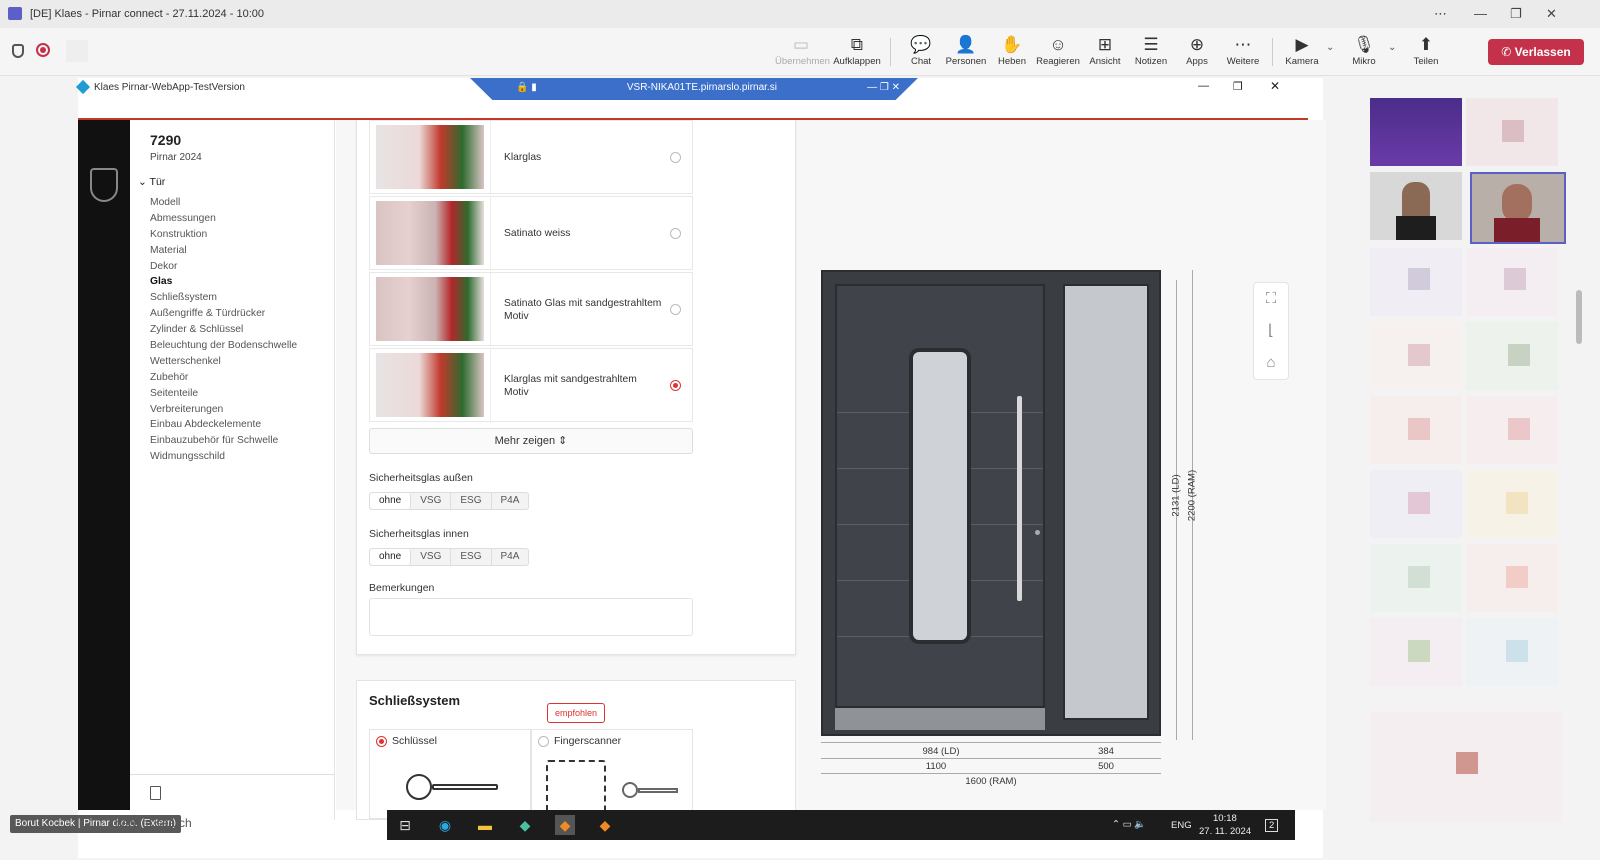  I want to click on remarks-label: Bemerkungen, so click(402, 588).